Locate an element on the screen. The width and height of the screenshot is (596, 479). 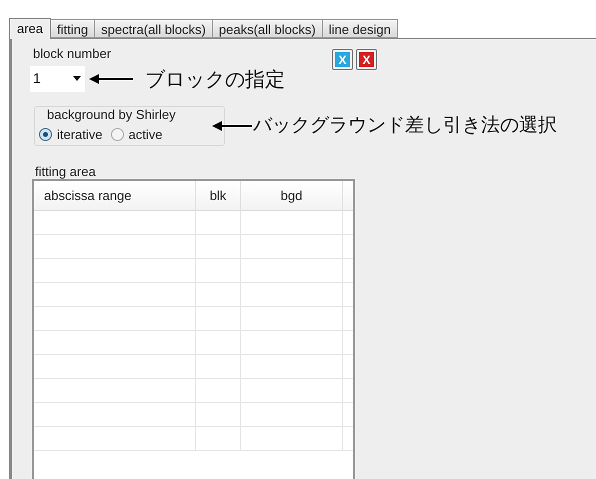
tab: peaks(all blocks) is located at coordinates (267, 28).